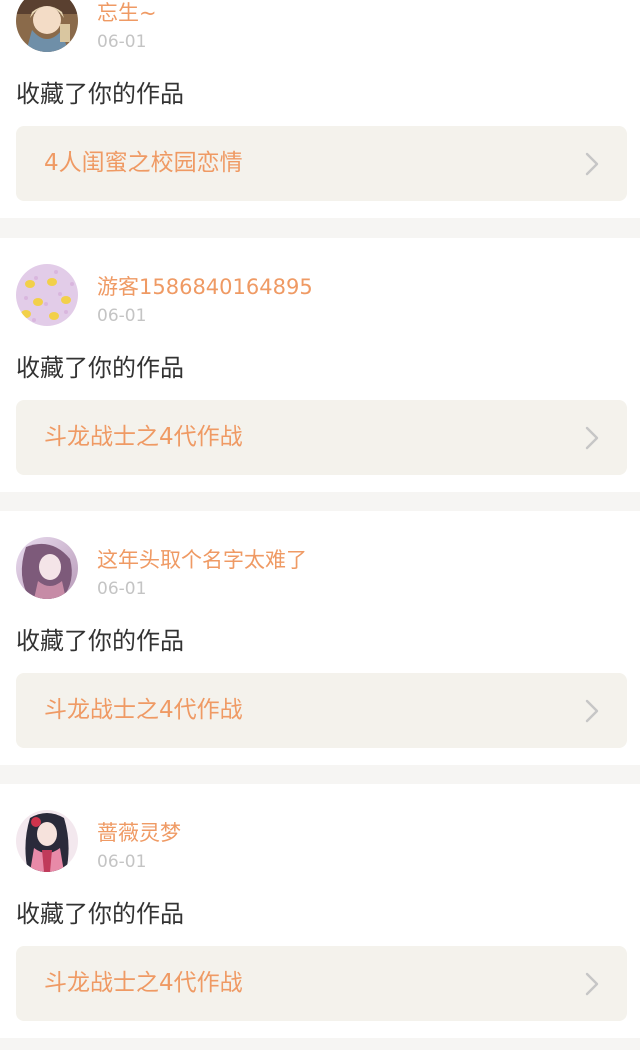  I want to click on username: 游客1586840164895, so click(205, 287).